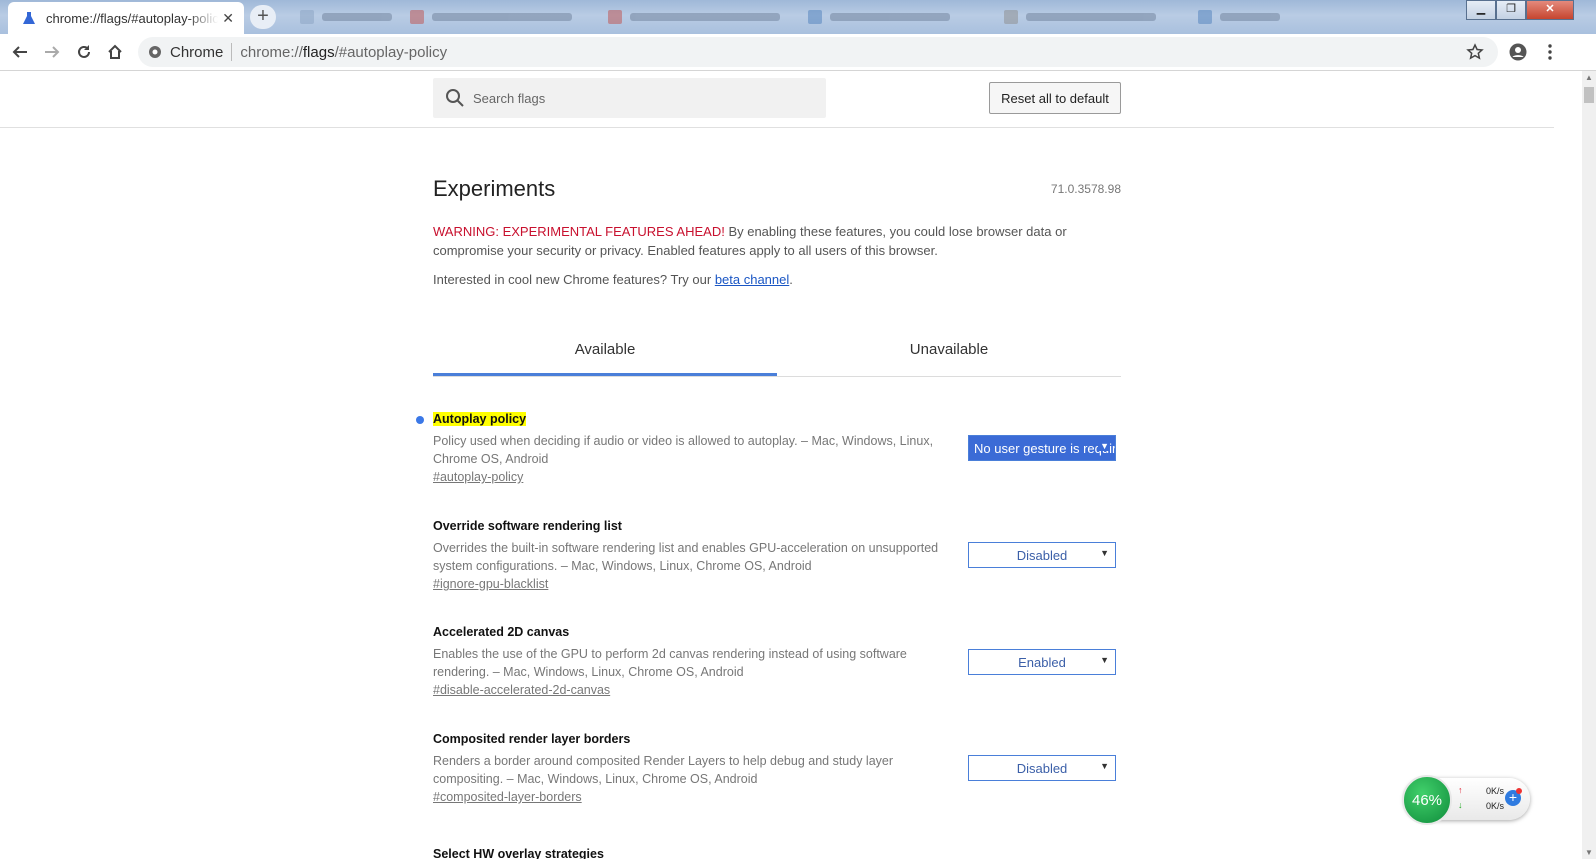 Image resolution: width=1596 pixels, height=859 pixels. I want to click on experiment-select: Enabled ▼, so click(1042, 662).